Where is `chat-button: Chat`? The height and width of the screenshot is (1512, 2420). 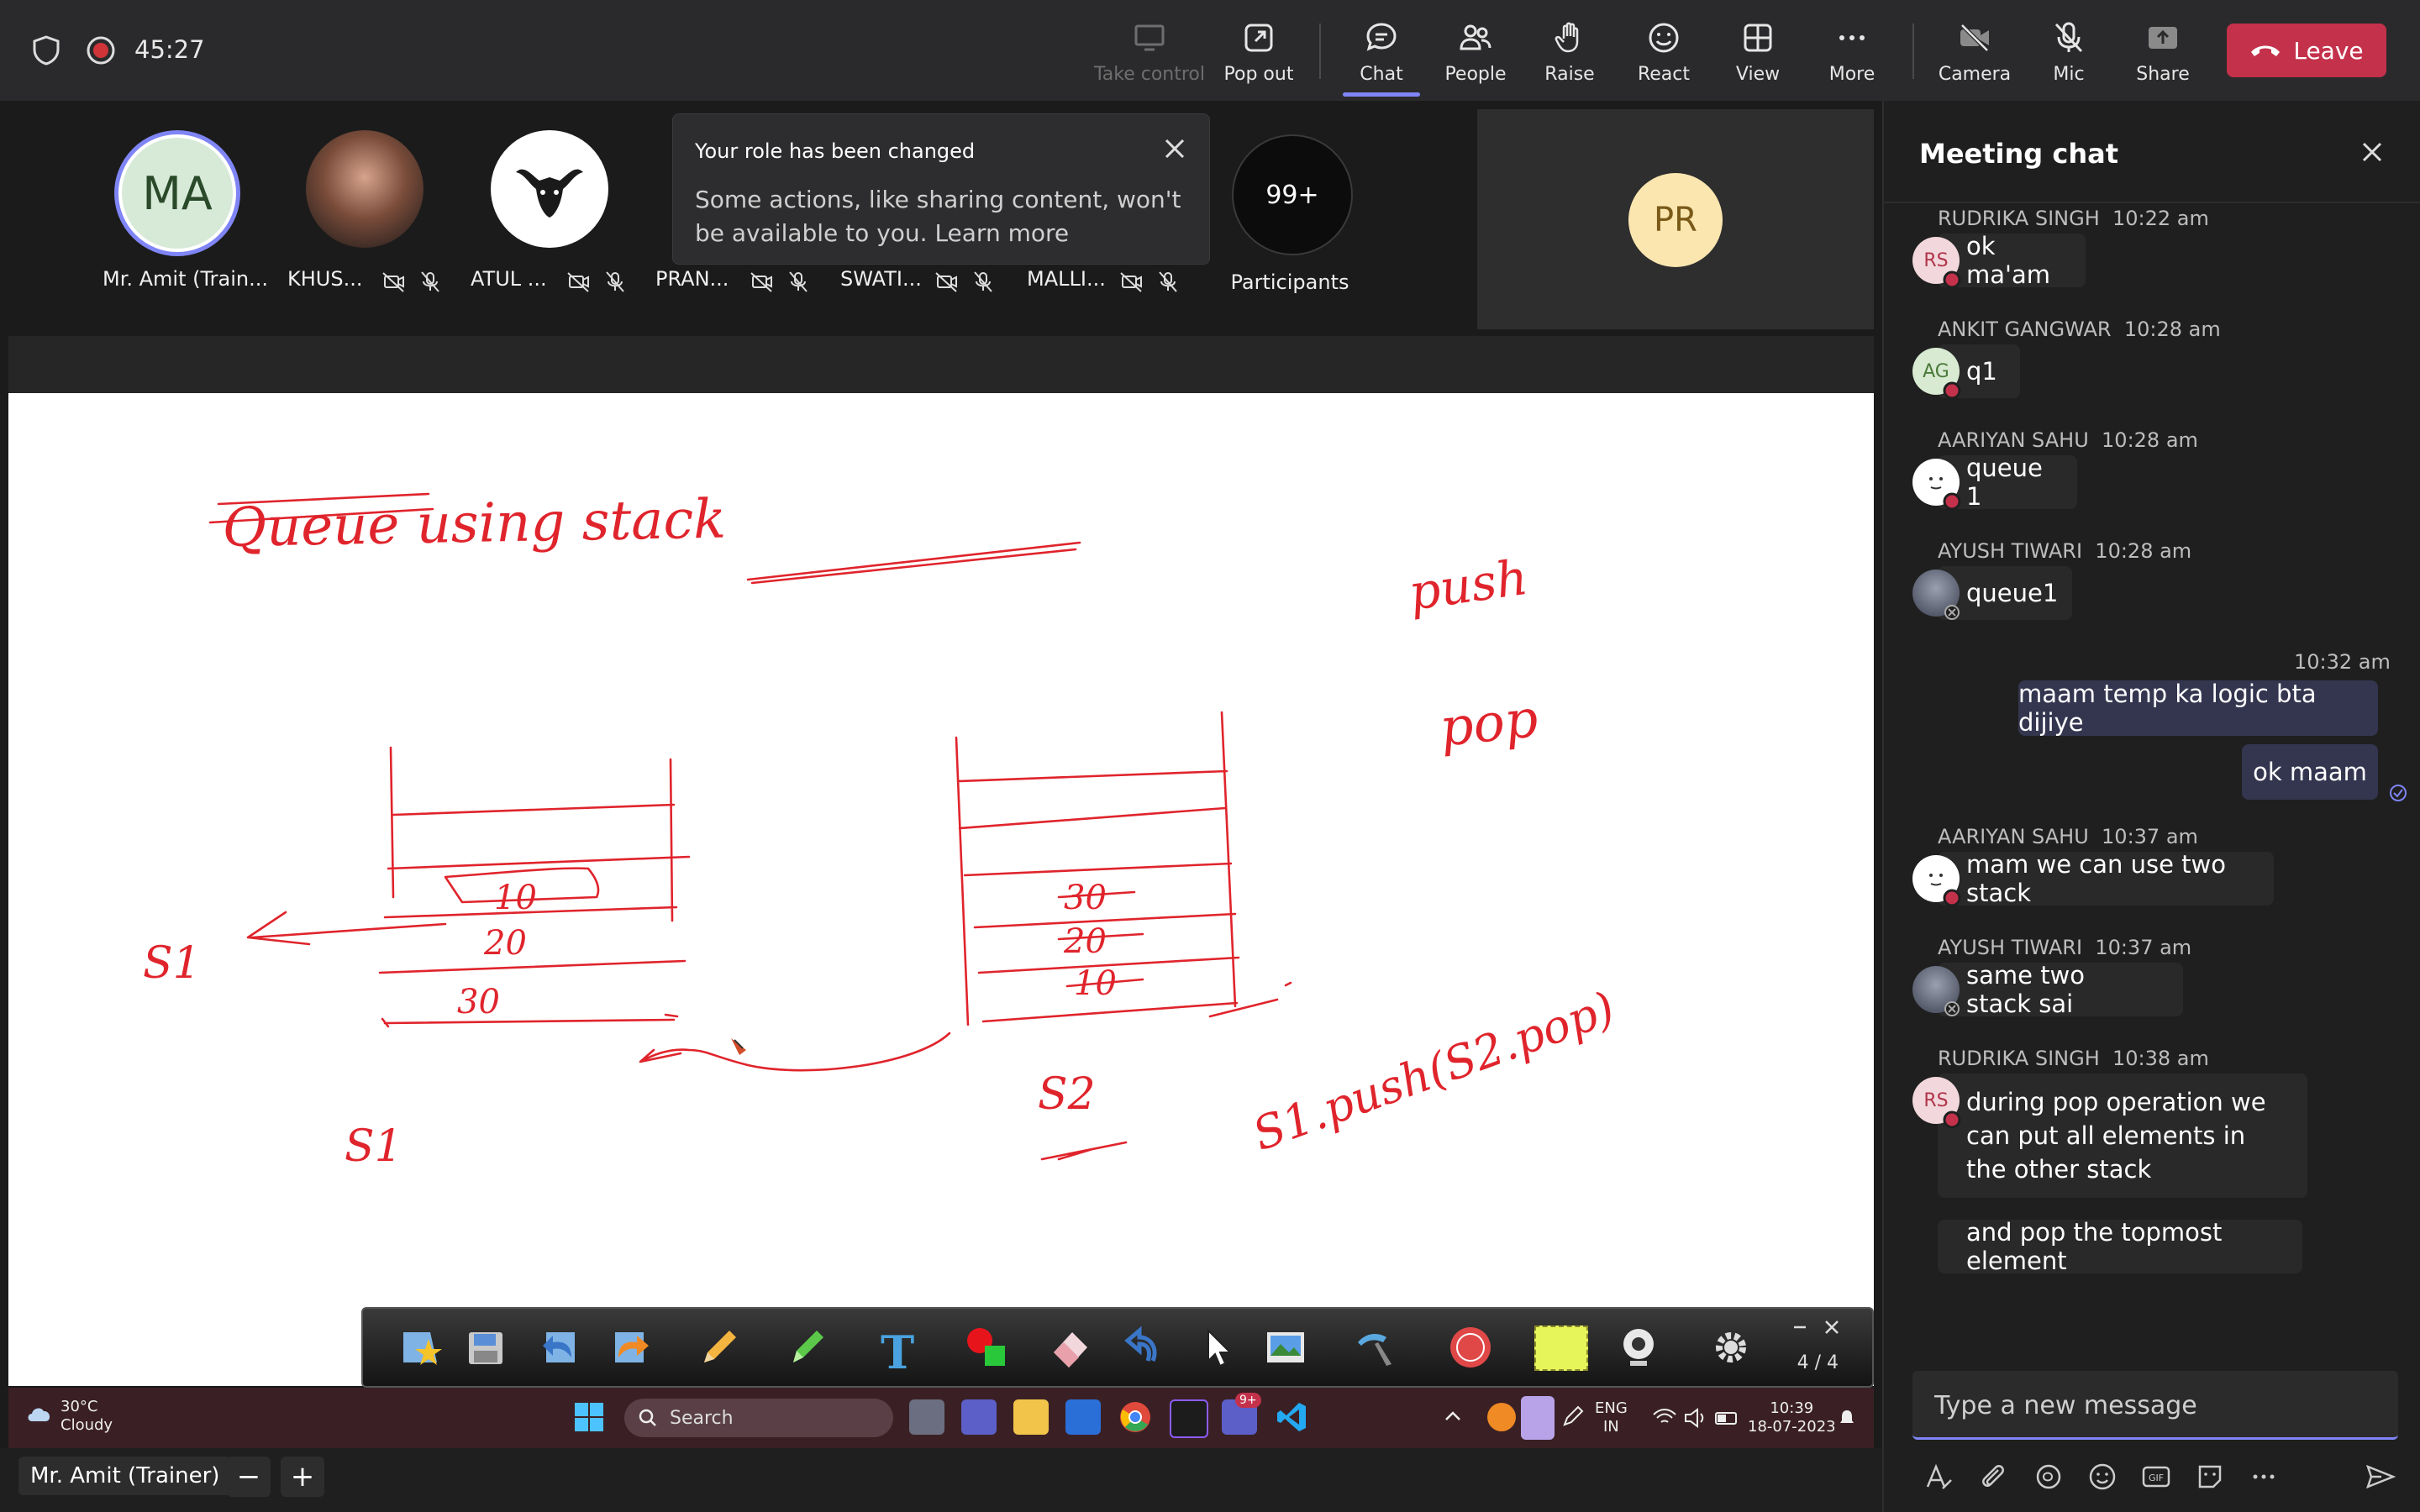 chat-button: Chat is located at coordinates (1381, 53).